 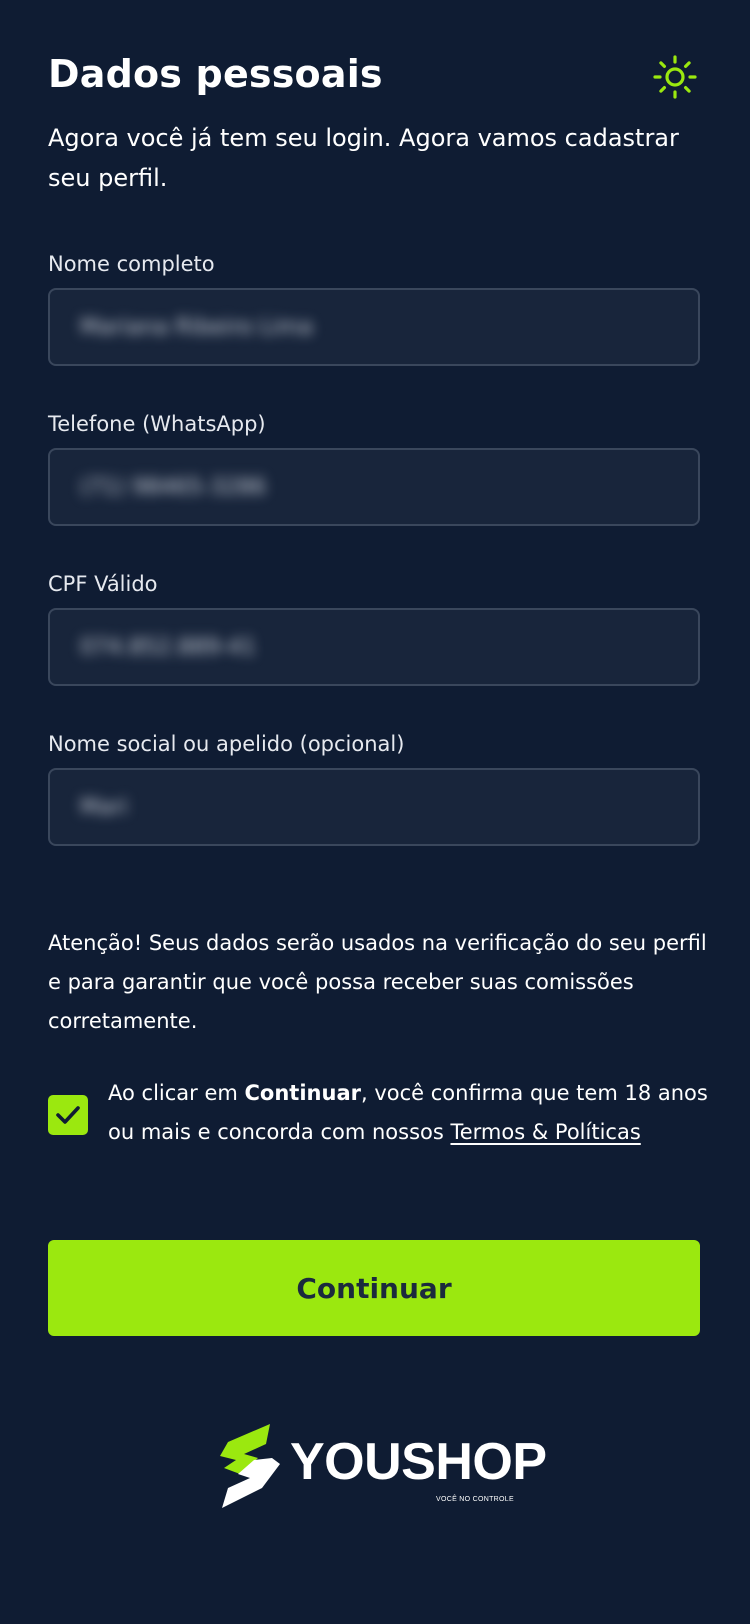 I want to click on continue-button: Continuar, so click(x=374, y=1288).